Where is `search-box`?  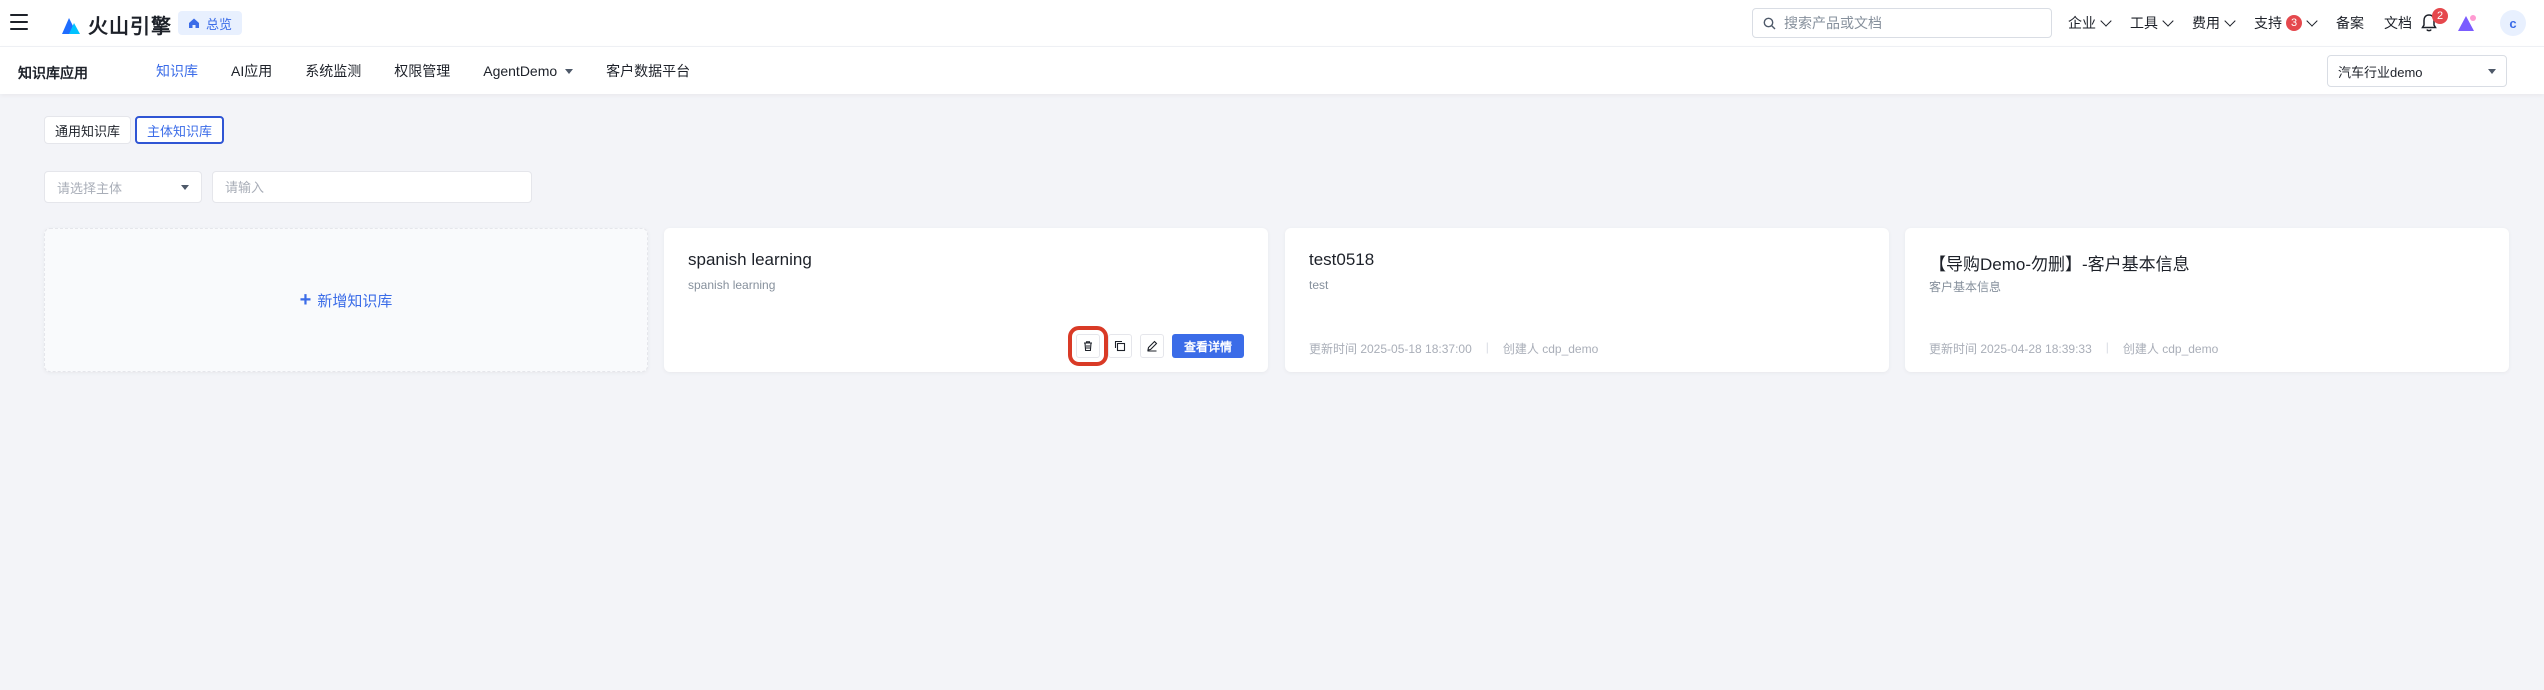
search-box is located at coordinates (1902, 23).